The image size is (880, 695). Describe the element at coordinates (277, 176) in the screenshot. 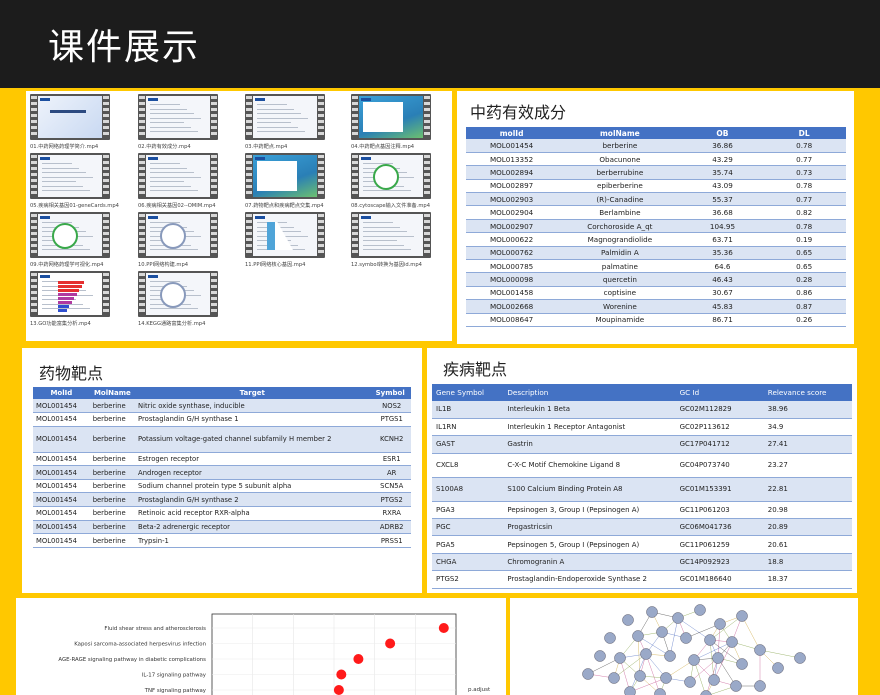

I see `preview-window` at that location.